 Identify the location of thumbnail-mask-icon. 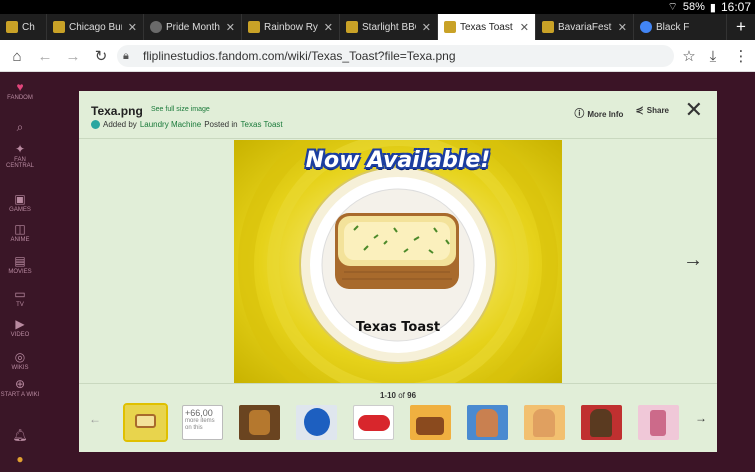
(259, 422).